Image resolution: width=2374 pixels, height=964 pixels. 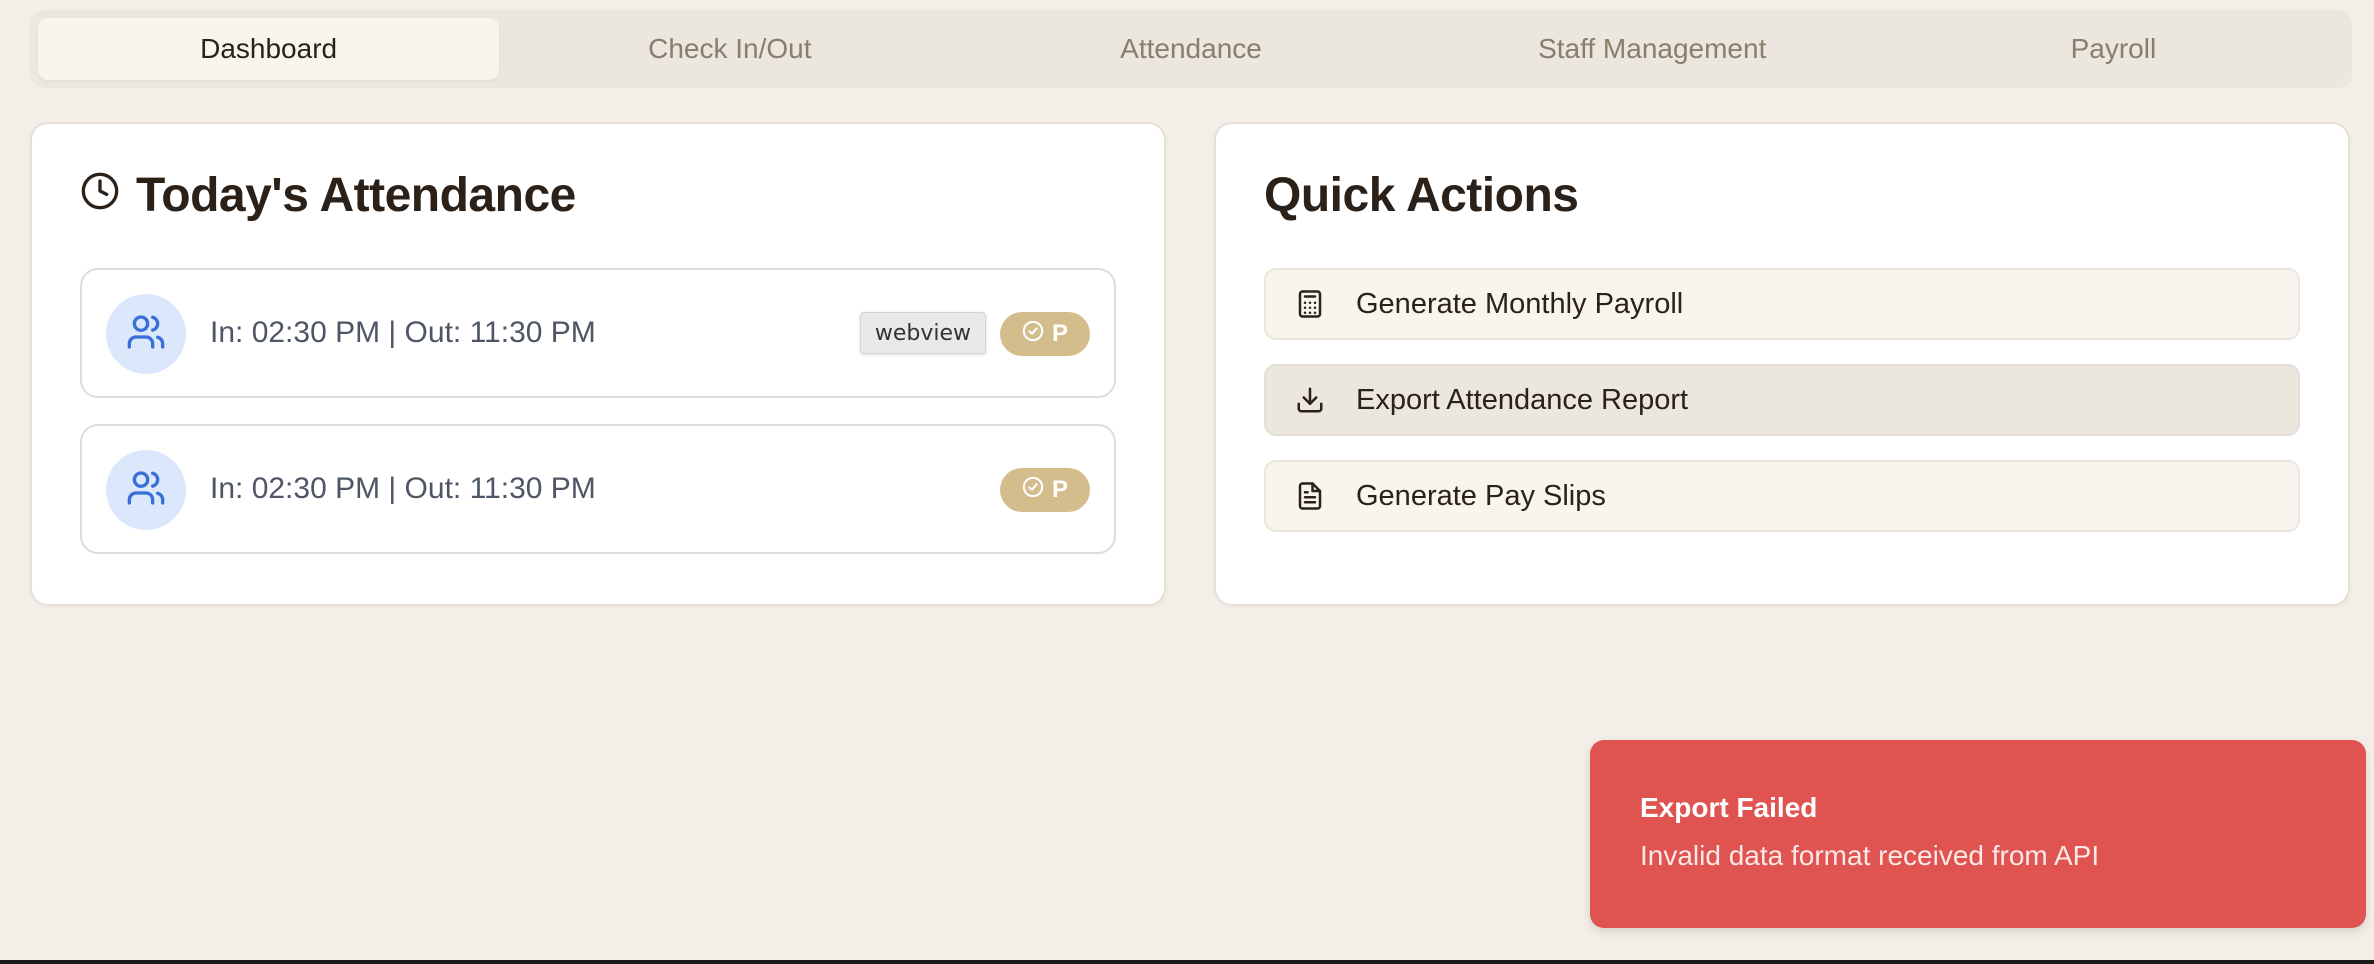 What do you see at coordinates (1729, 807) in the screenshot?
I see `toast-title: Export Failed` at bounding box center [1729, 807].